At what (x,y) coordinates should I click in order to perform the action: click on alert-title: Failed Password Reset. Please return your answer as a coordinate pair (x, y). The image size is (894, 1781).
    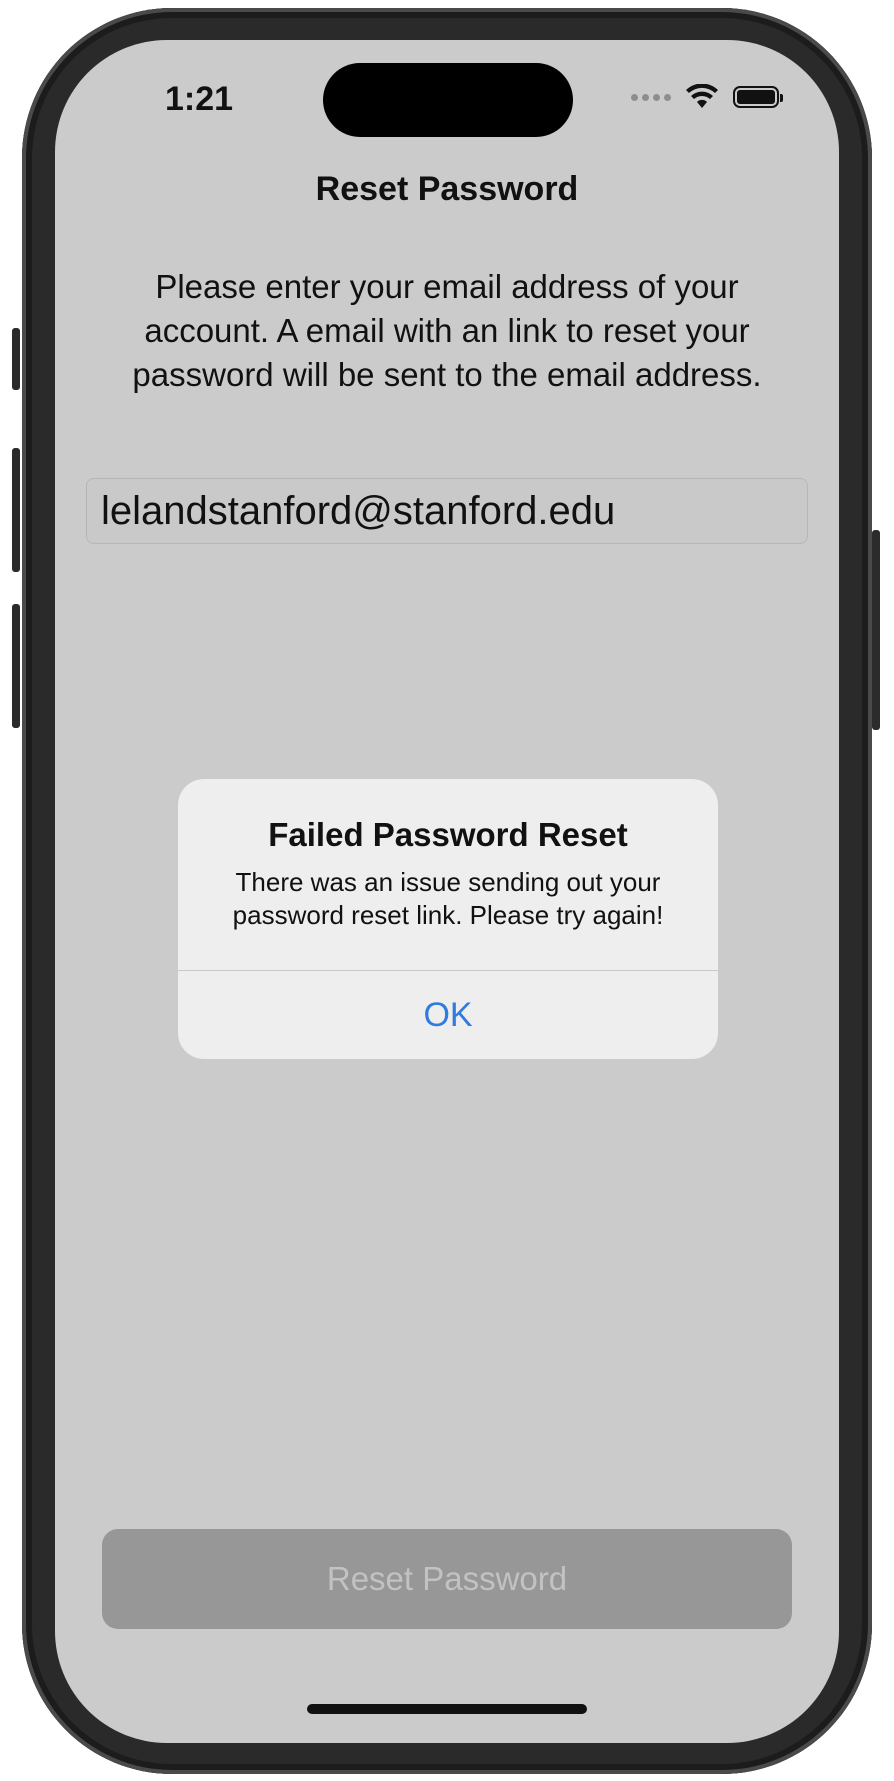
    Looking at the image, I should click on (448, 834).